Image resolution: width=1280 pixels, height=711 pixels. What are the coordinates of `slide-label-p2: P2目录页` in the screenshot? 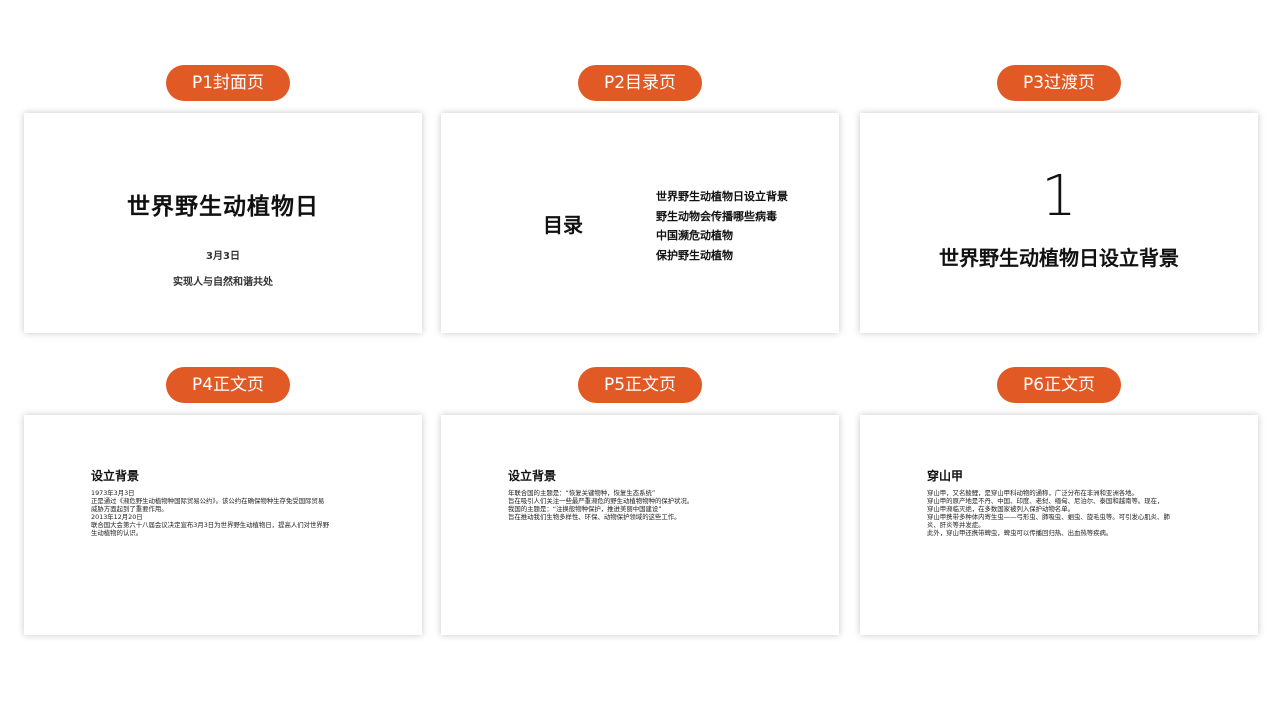 It's located at (640, 83).